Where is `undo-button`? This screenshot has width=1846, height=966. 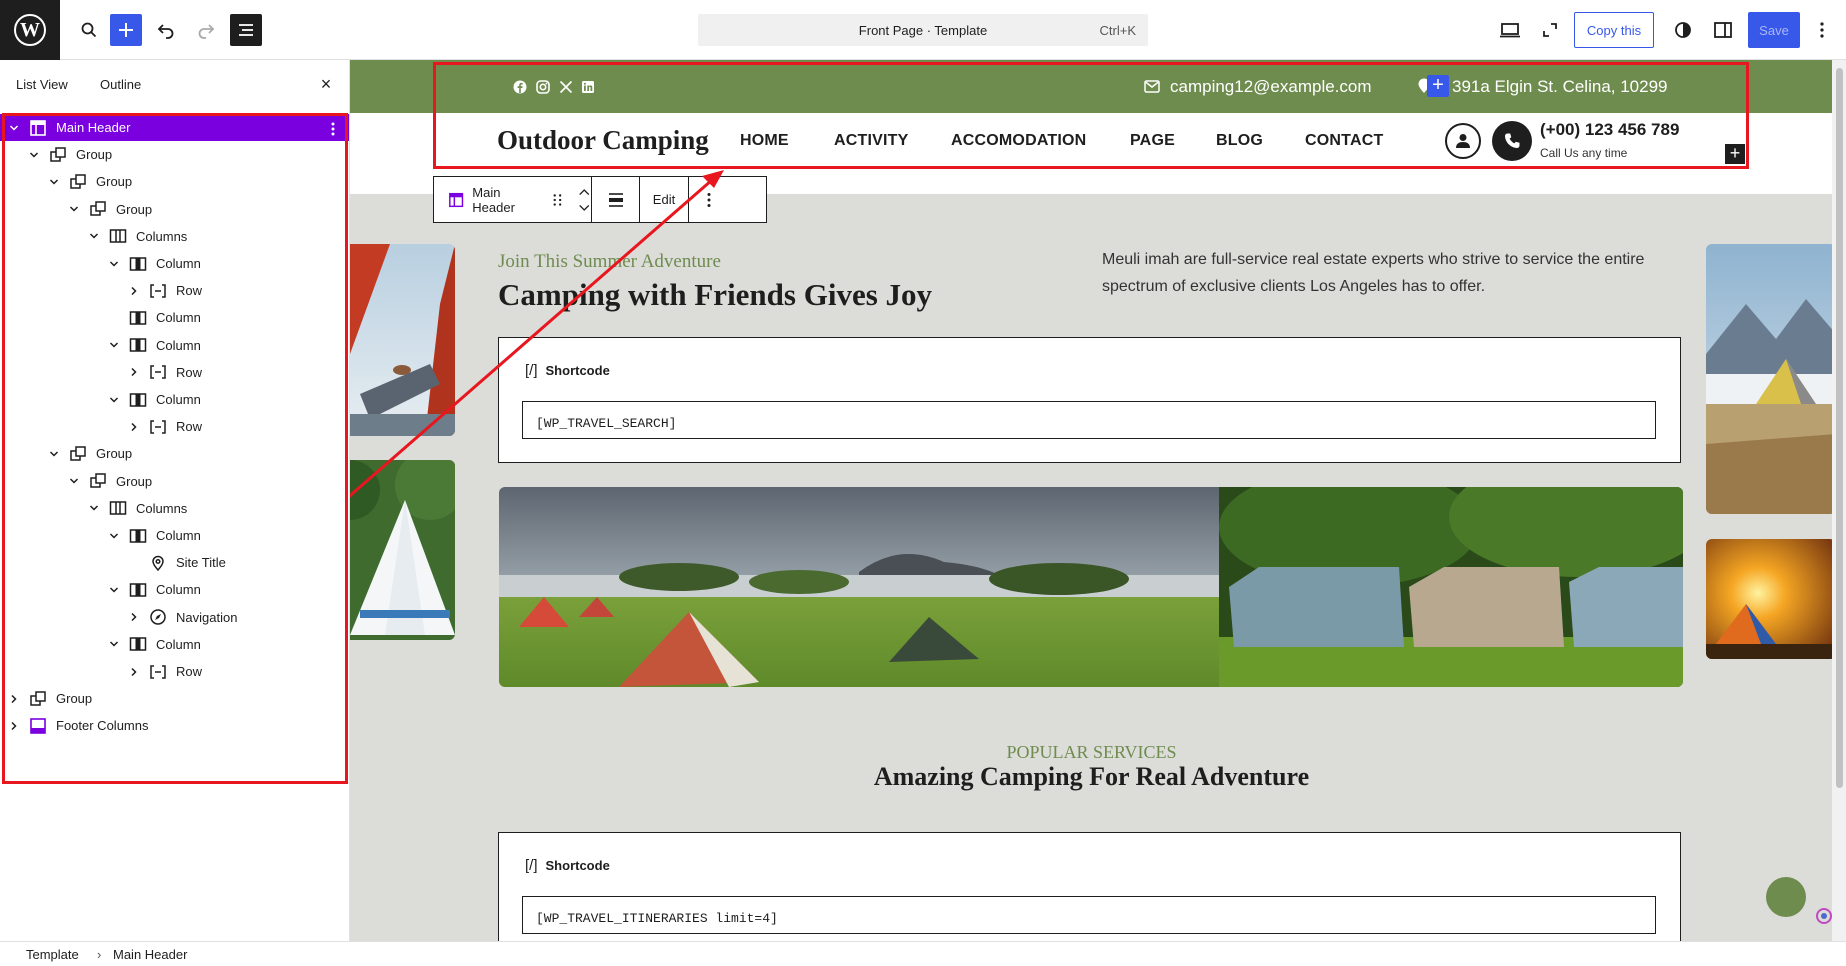 undo-button is located at coordinates (166, 30).